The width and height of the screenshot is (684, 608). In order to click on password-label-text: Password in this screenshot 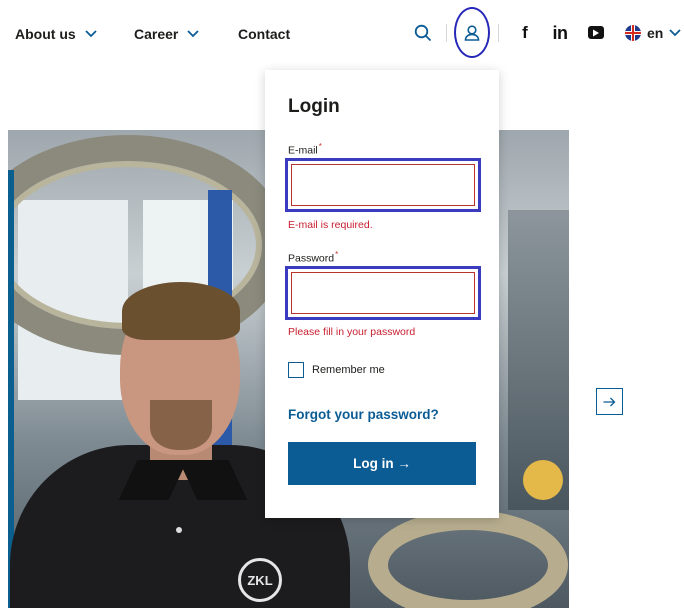, I will do `click(311, 258)`.